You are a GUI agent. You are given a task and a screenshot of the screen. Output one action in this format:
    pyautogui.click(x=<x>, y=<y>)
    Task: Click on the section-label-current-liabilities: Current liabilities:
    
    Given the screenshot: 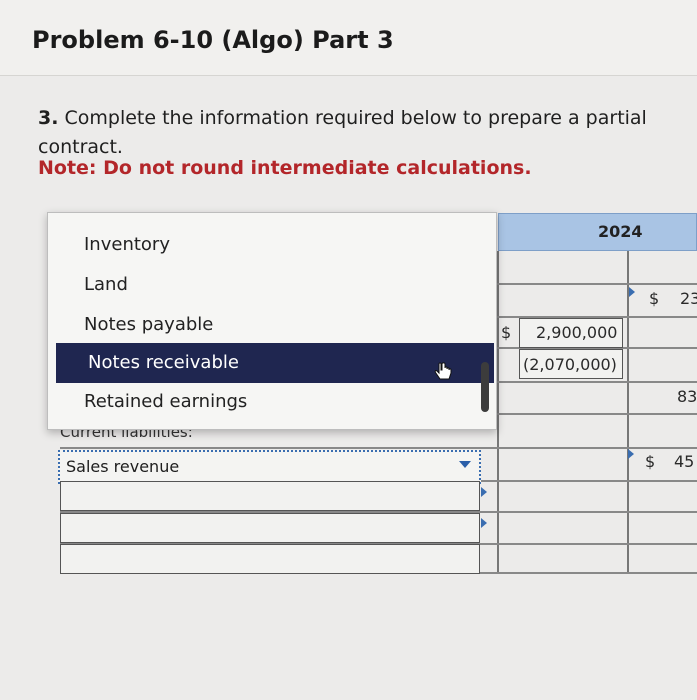 What is the action you would take?
    pyautogui.click(x=126, y=434)
    